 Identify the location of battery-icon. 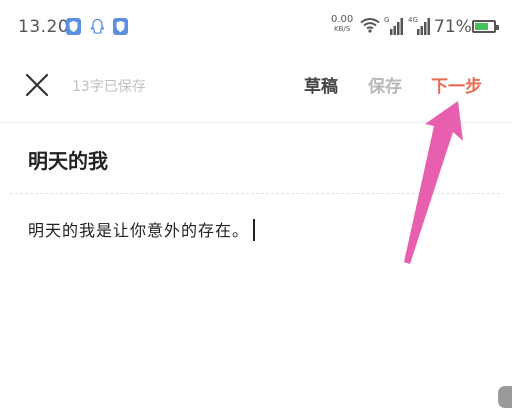
(485, 26).